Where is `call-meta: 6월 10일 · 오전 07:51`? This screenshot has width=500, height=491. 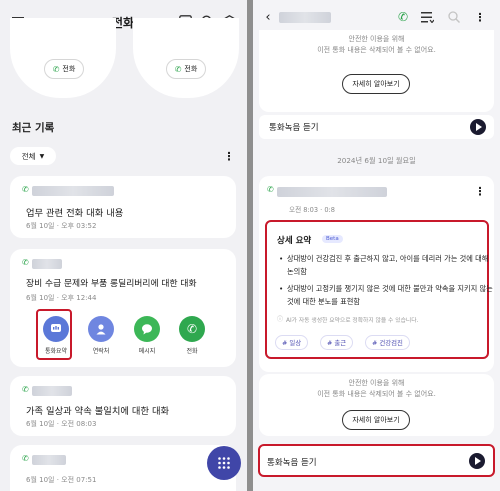 call-meta: 6월 10일 · 오전 07:51 is located at coordinates (61, 480).